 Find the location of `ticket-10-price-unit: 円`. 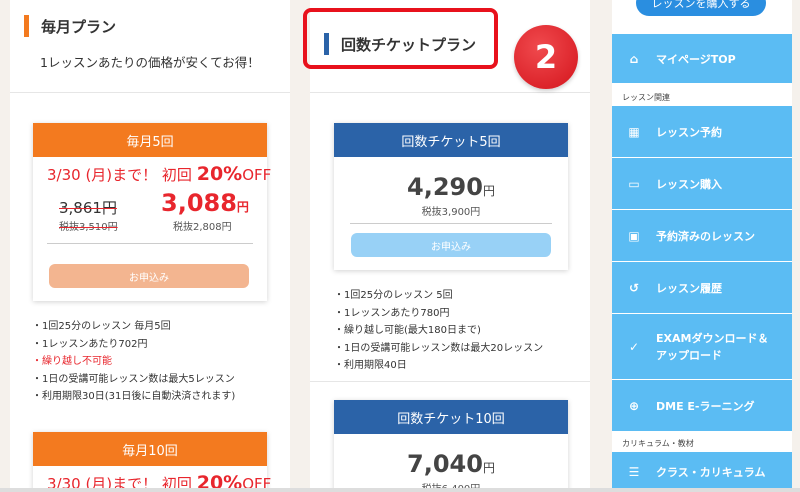

ticket-10-price-unit: 円 is located at coordinates (488, 468).